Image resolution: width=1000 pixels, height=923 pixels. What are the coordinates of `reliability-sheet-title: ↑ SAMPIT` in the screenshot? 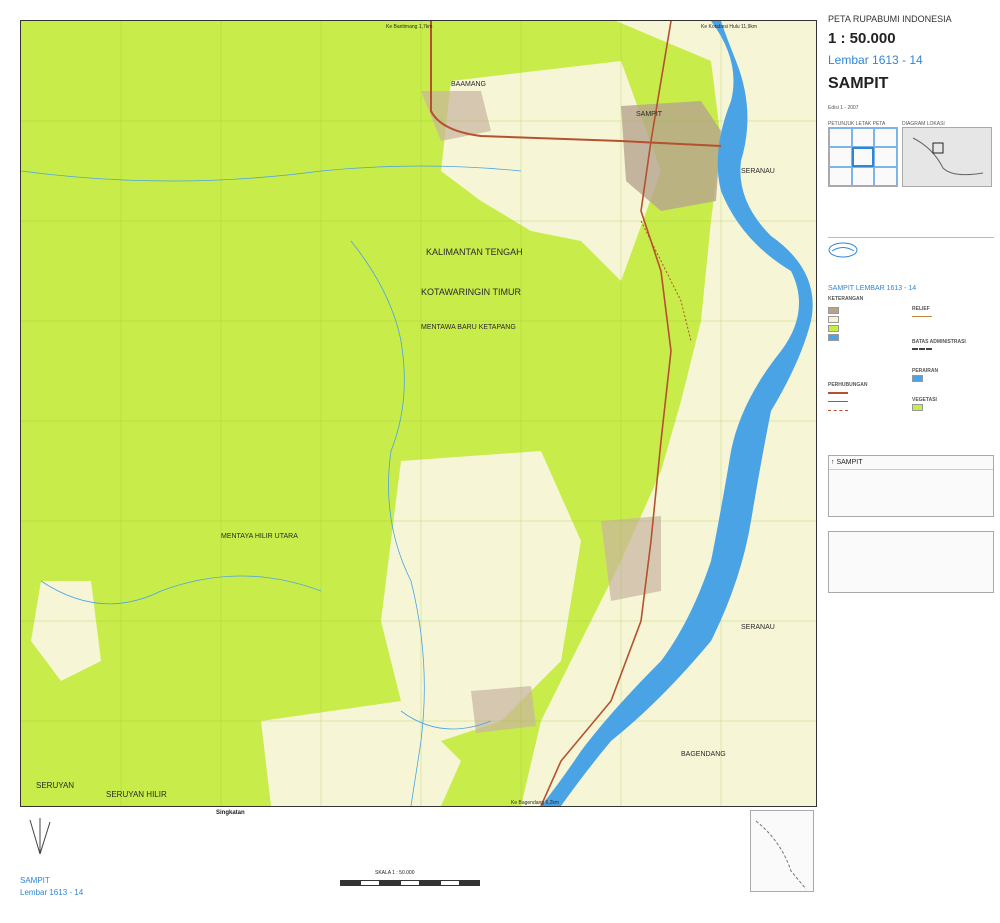 It's located at (911, 463).